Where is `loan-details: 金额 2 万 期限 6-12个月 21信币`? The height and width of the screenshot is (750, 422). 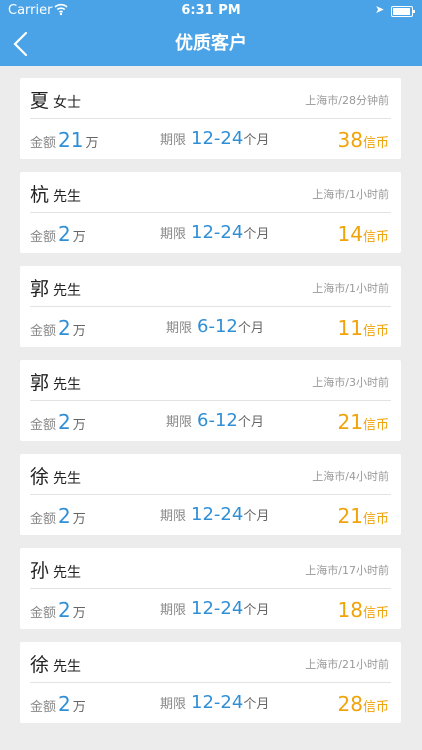
loan-details: 金额 2 万 期限 6-12个月 21信币 is located at coordinates (210, 421).